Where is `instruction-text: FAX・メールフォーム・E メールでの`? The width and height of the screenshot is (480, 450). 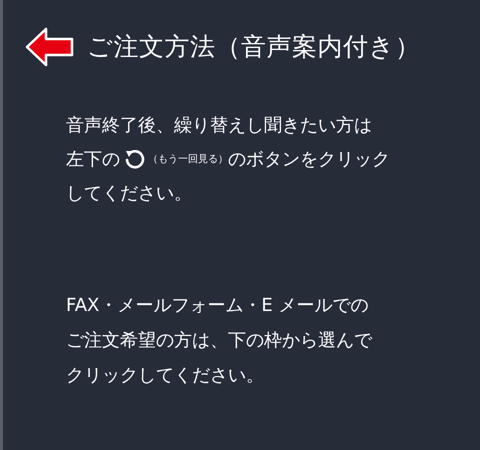 instruction-text: FAX・メールフォーム・E メールでの is located at coordinates (217, 306).